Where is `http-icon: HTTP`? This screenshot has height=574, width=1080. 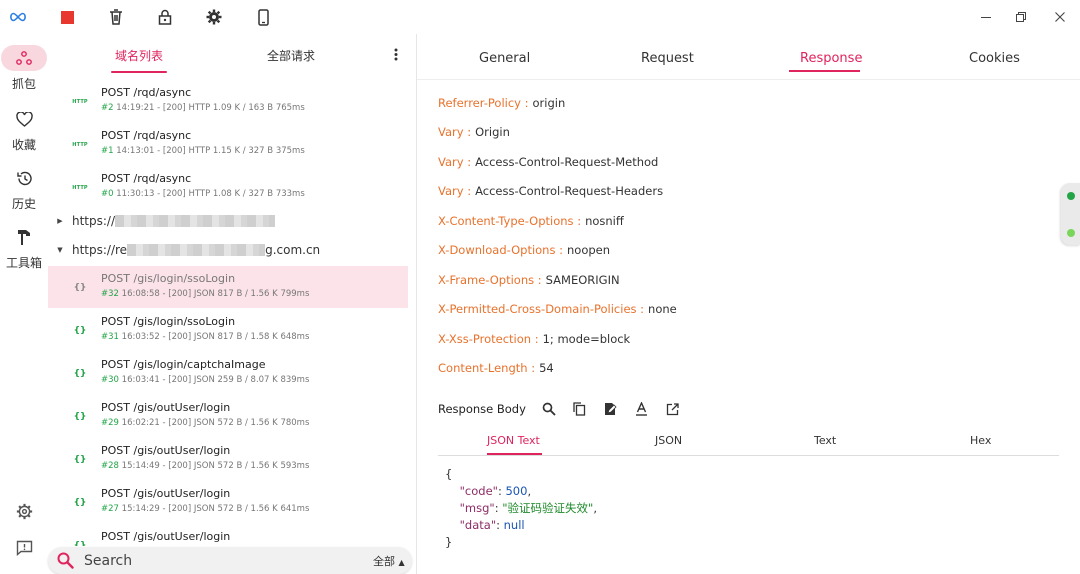 http-icon: HTTP is located at coordinates (80, 188).